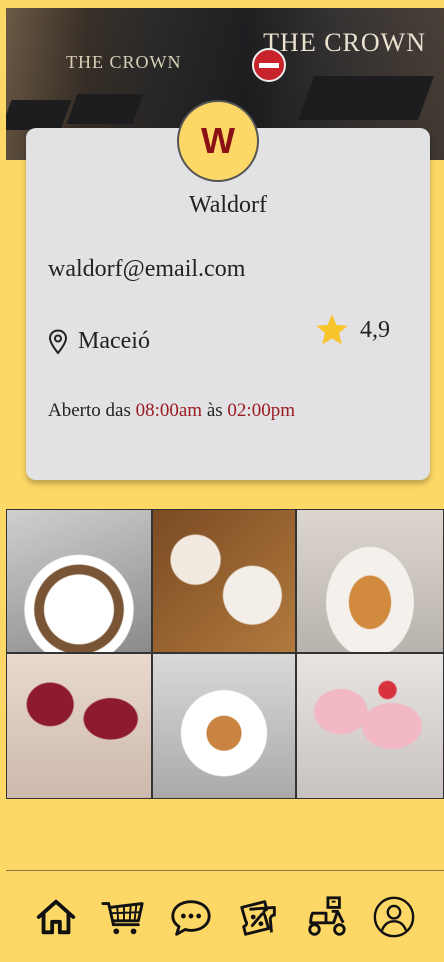 The image size is (444, 962). Describe the element at coordinates (124, 62) in the screenshot. I see `pub-sign-left: THE CROWN` at that location.